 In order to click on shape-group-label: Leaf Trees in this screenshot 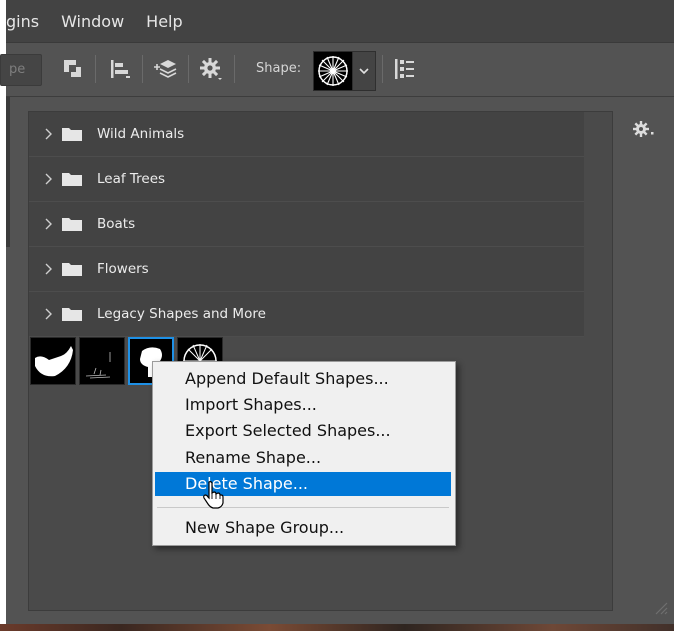, I will do `click(131, 179)`.